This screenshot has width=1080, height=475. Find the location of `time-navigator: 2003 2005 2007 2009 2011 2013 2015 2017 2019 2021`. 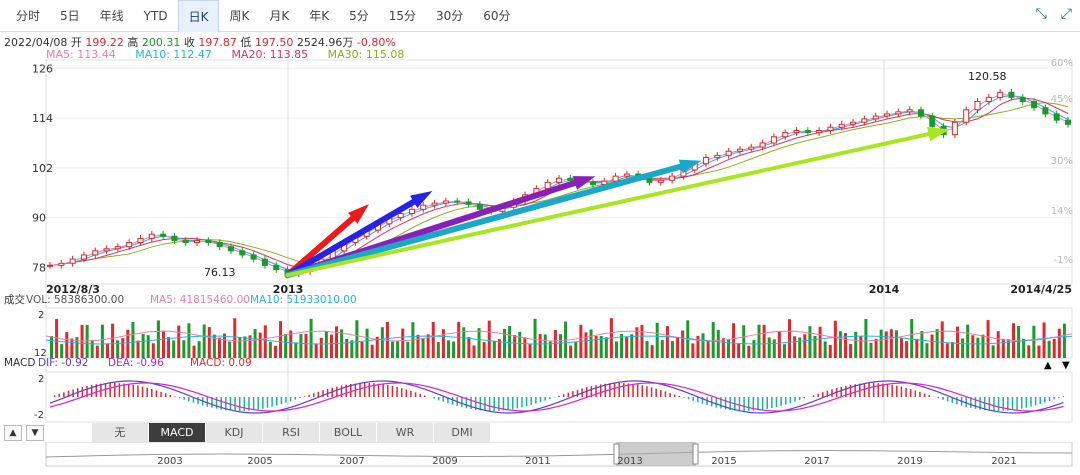

time-navigator: 2003 2005 2007 2009 2011 2013 2015 2017 2019 2021 is located at coordinates (540, 458).